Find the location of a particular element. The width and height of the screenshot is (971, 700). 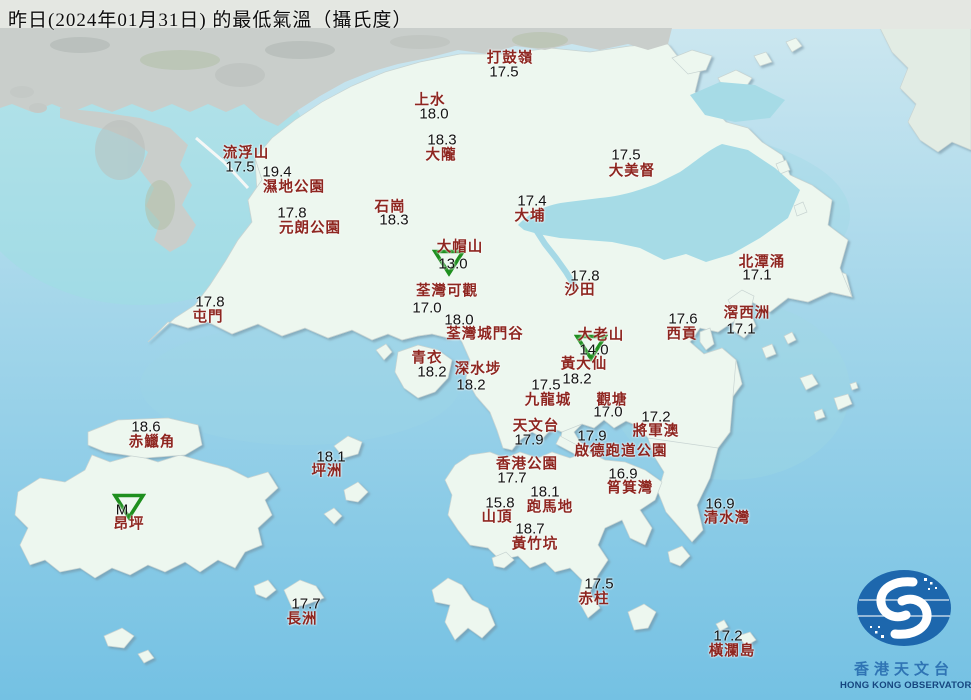

station-value: 17.1 is located at coordinates (741, 329).